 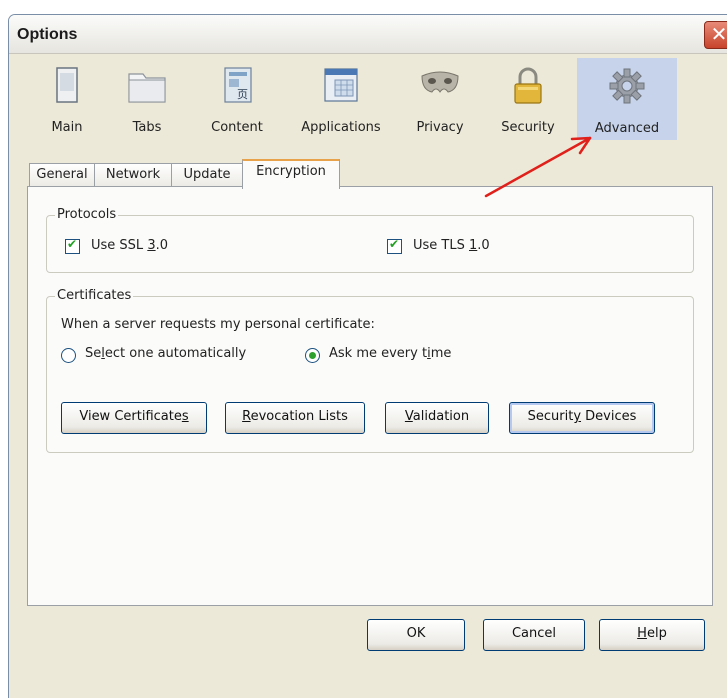 What do you see at coordinates (133, 174) in the screenshot?
I see `tab-network: Network` at bounding box center [133, 174].